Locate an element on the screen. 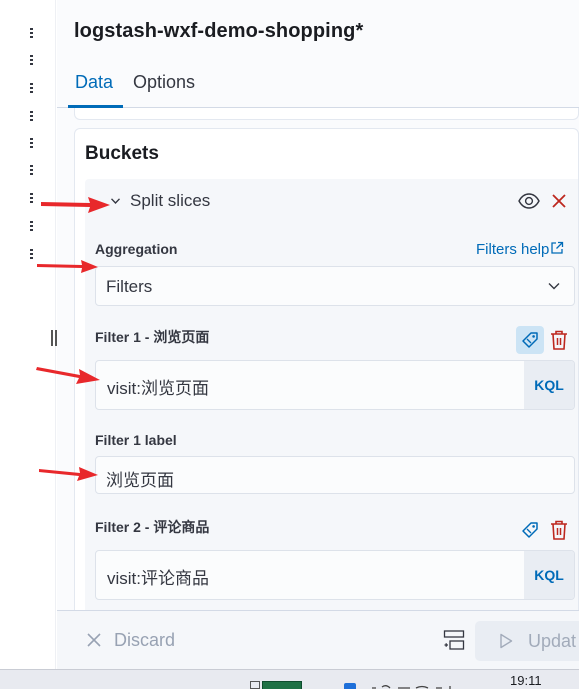  remove-aggregation-icon is located at coordinates (559, 201).